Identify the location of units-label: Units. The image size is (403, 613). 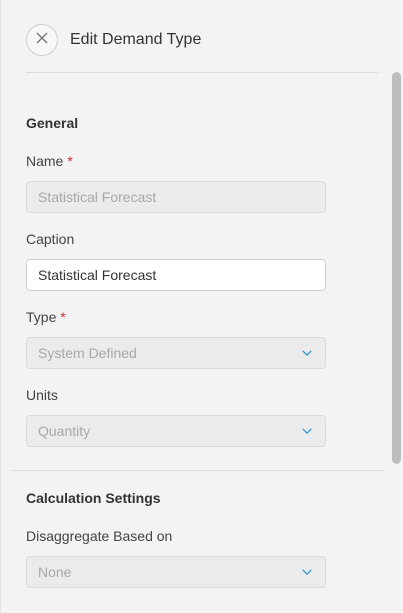
(42, 395).